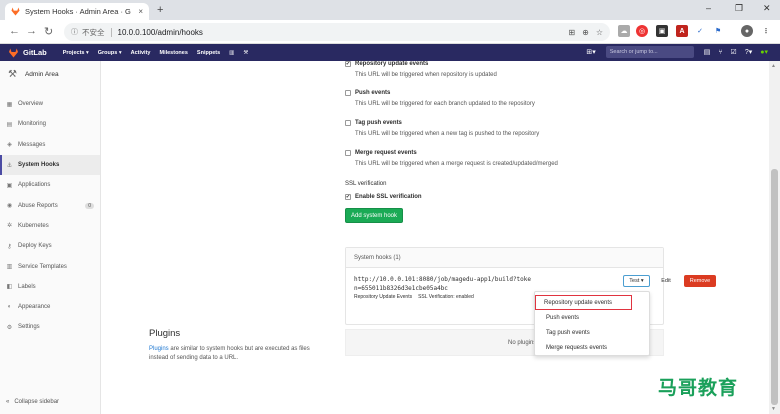 This screenshot has height=414, width=780. Describe the element at coordinates (50, 246) in the screenshot. I see `sidebar-item-deploy-keys: ⚷ Deploy Keys` at that location.